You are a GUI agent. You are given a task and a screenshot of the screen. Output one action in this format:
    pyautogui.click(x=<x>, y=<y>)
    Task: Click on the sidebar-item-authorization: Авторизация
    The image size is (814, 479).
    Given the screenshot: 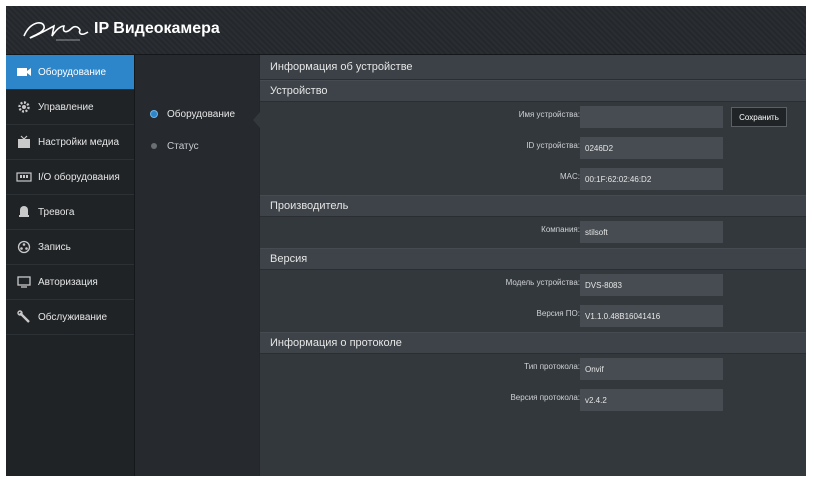 What is the action you would take?
    pyautogui.click(x=70, y=282)
    